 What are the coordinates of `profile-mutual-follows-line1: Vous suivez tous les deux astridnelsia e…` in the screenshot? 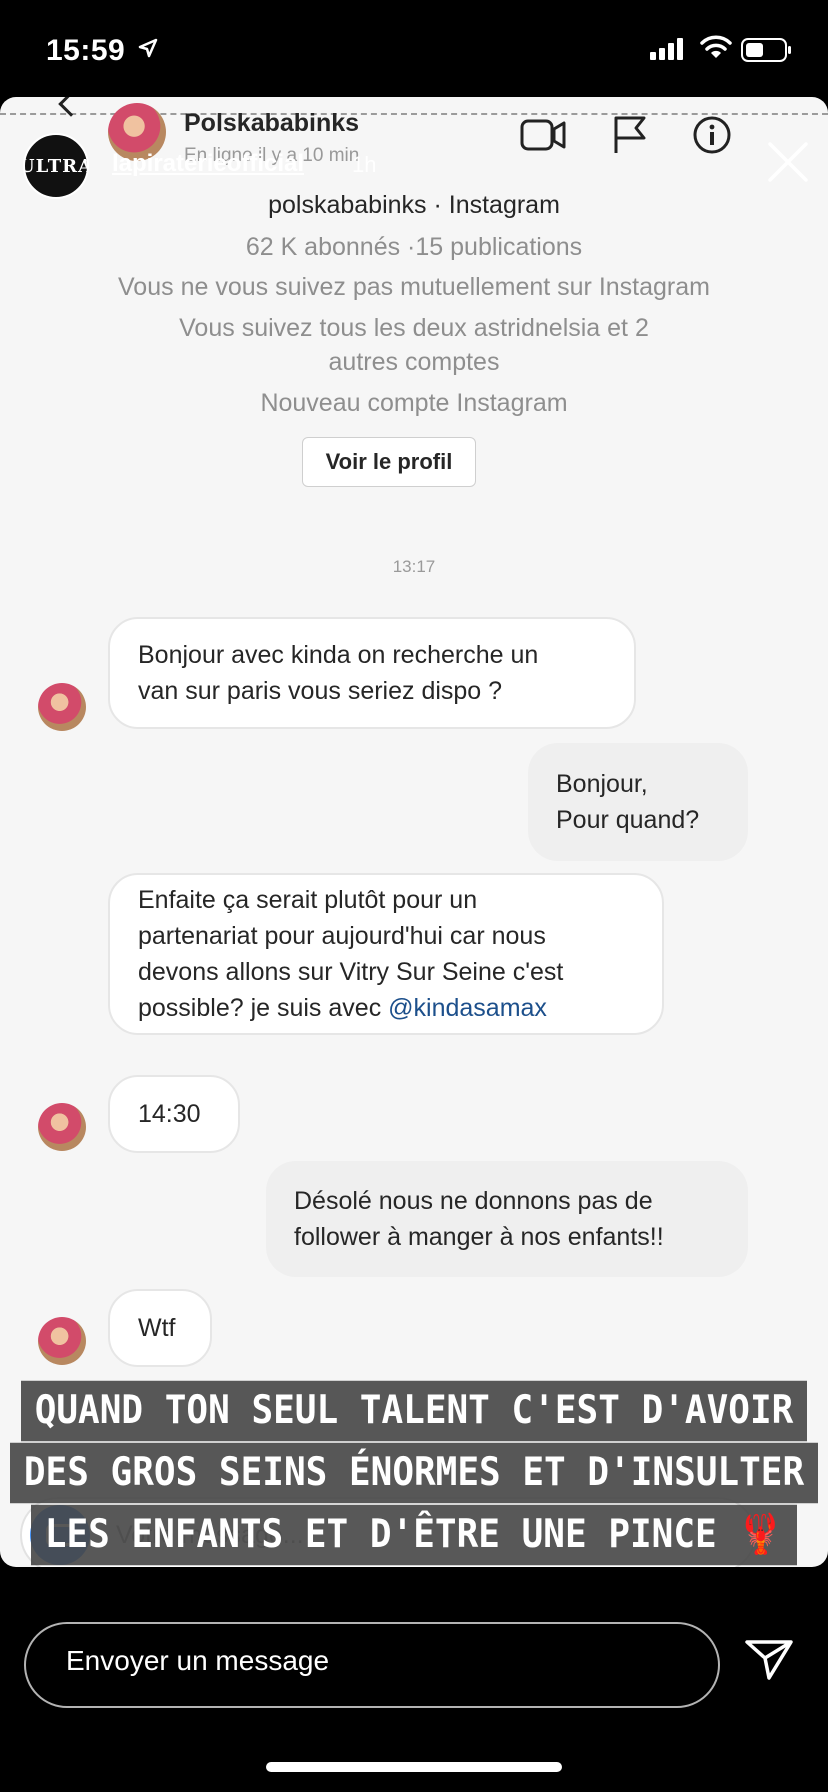 It's located at (414, 328).